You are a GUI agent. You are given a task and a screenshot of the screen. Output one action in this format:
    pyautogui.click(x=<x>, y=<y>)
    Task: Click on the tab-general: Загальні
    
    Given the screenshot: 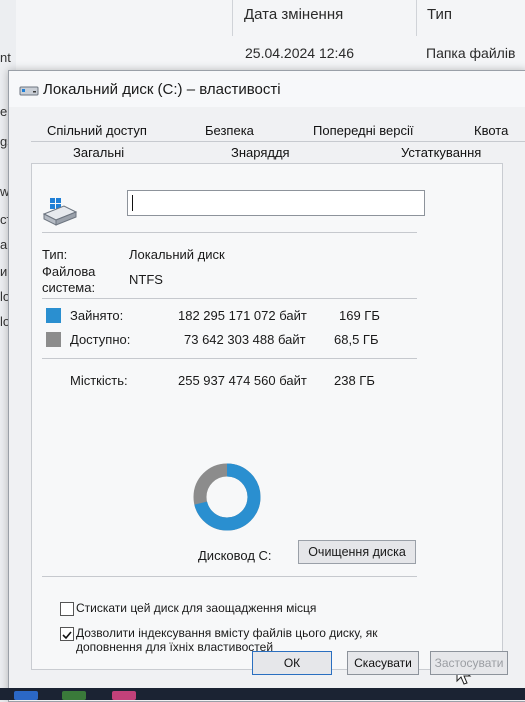 What is the action you would take?
    pyautogui.click(x=98, y=152)
    